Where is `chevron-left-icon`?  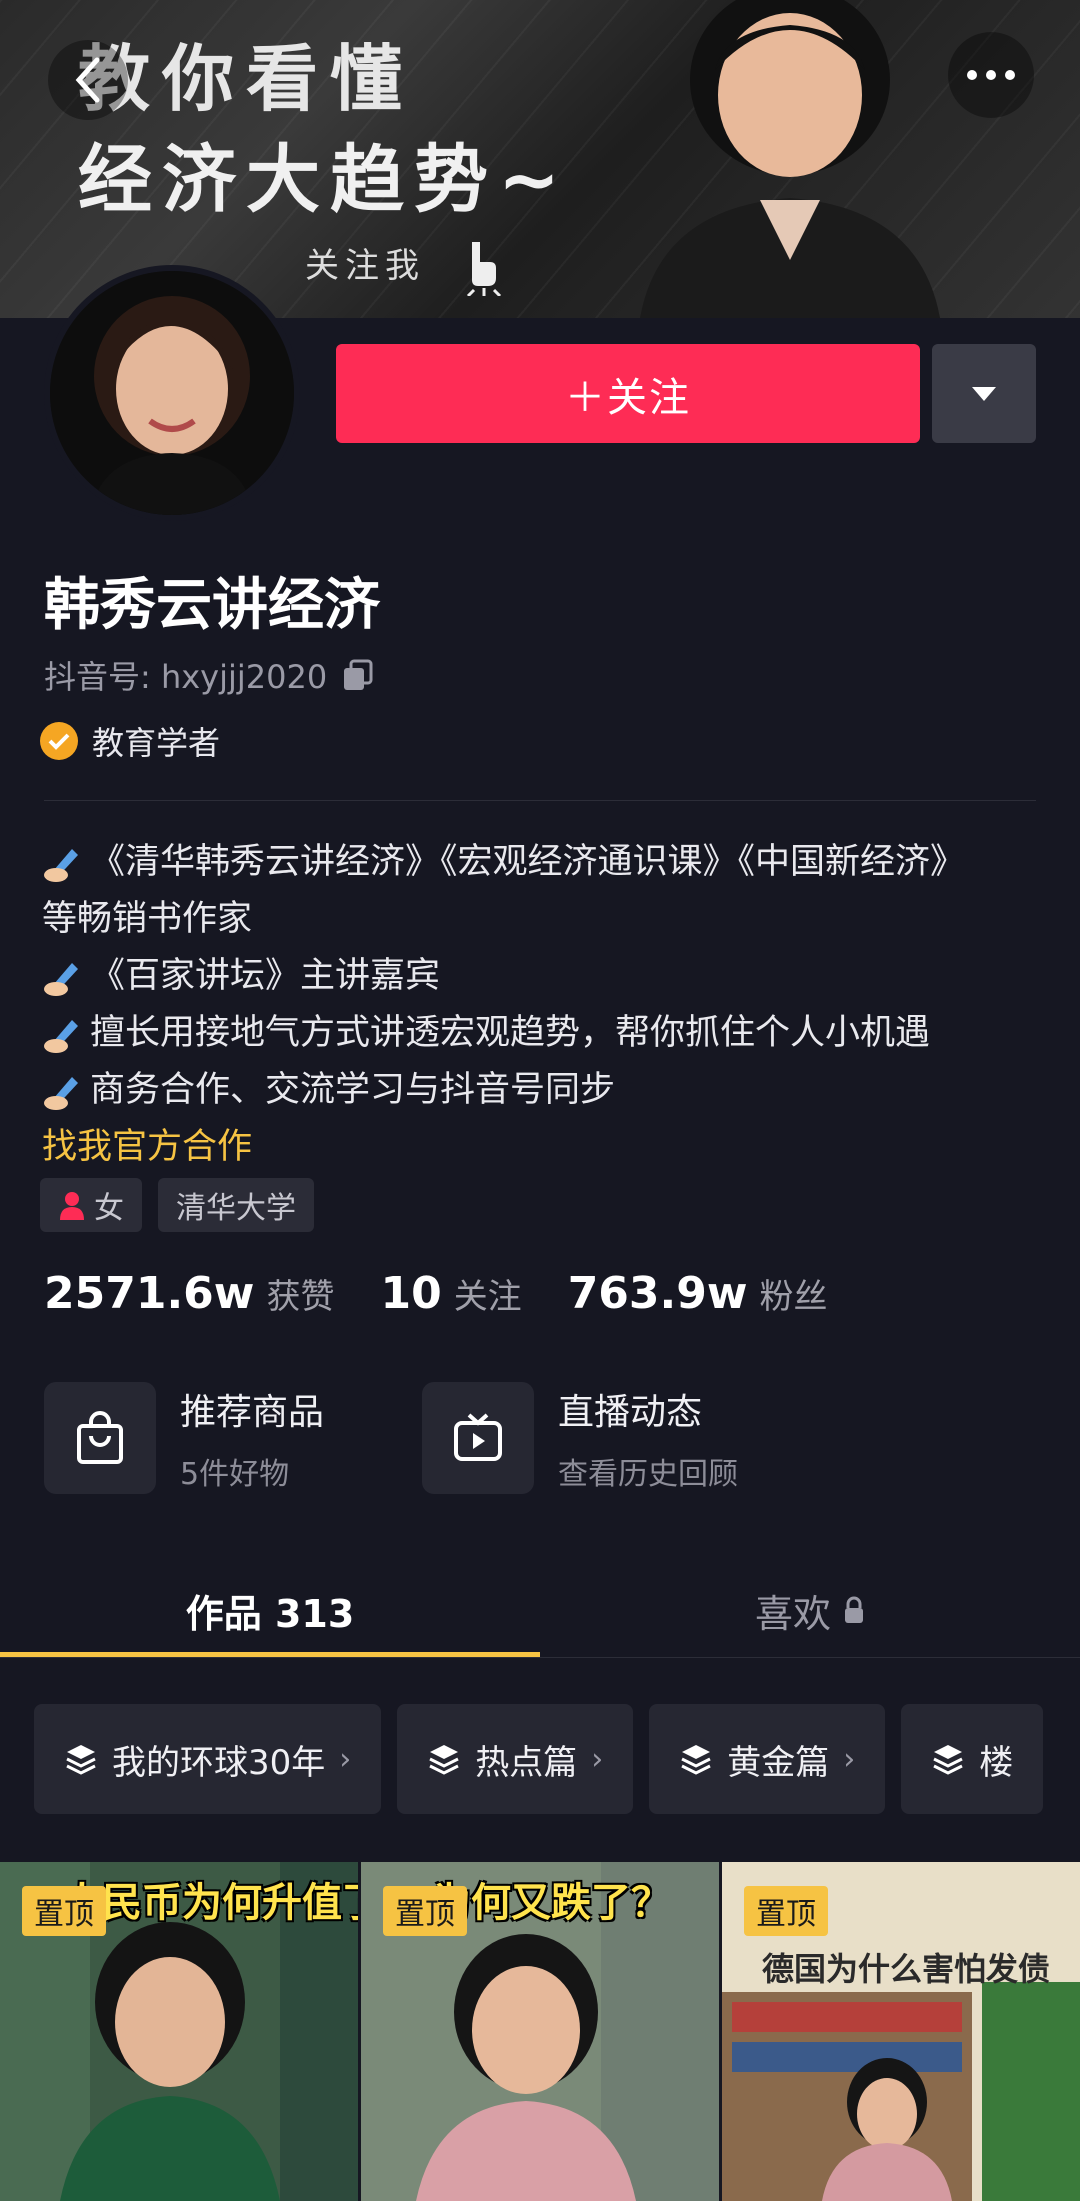 chevron-left-icon is located at coordinates (87, 80).